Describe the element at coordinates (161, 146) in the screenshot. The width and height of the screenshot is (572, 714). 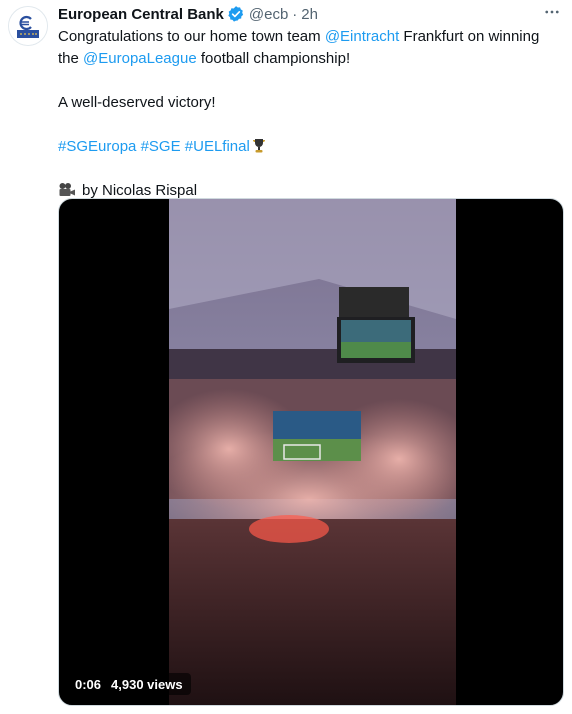
I see `hashtag-sge: #SGE` at that location.